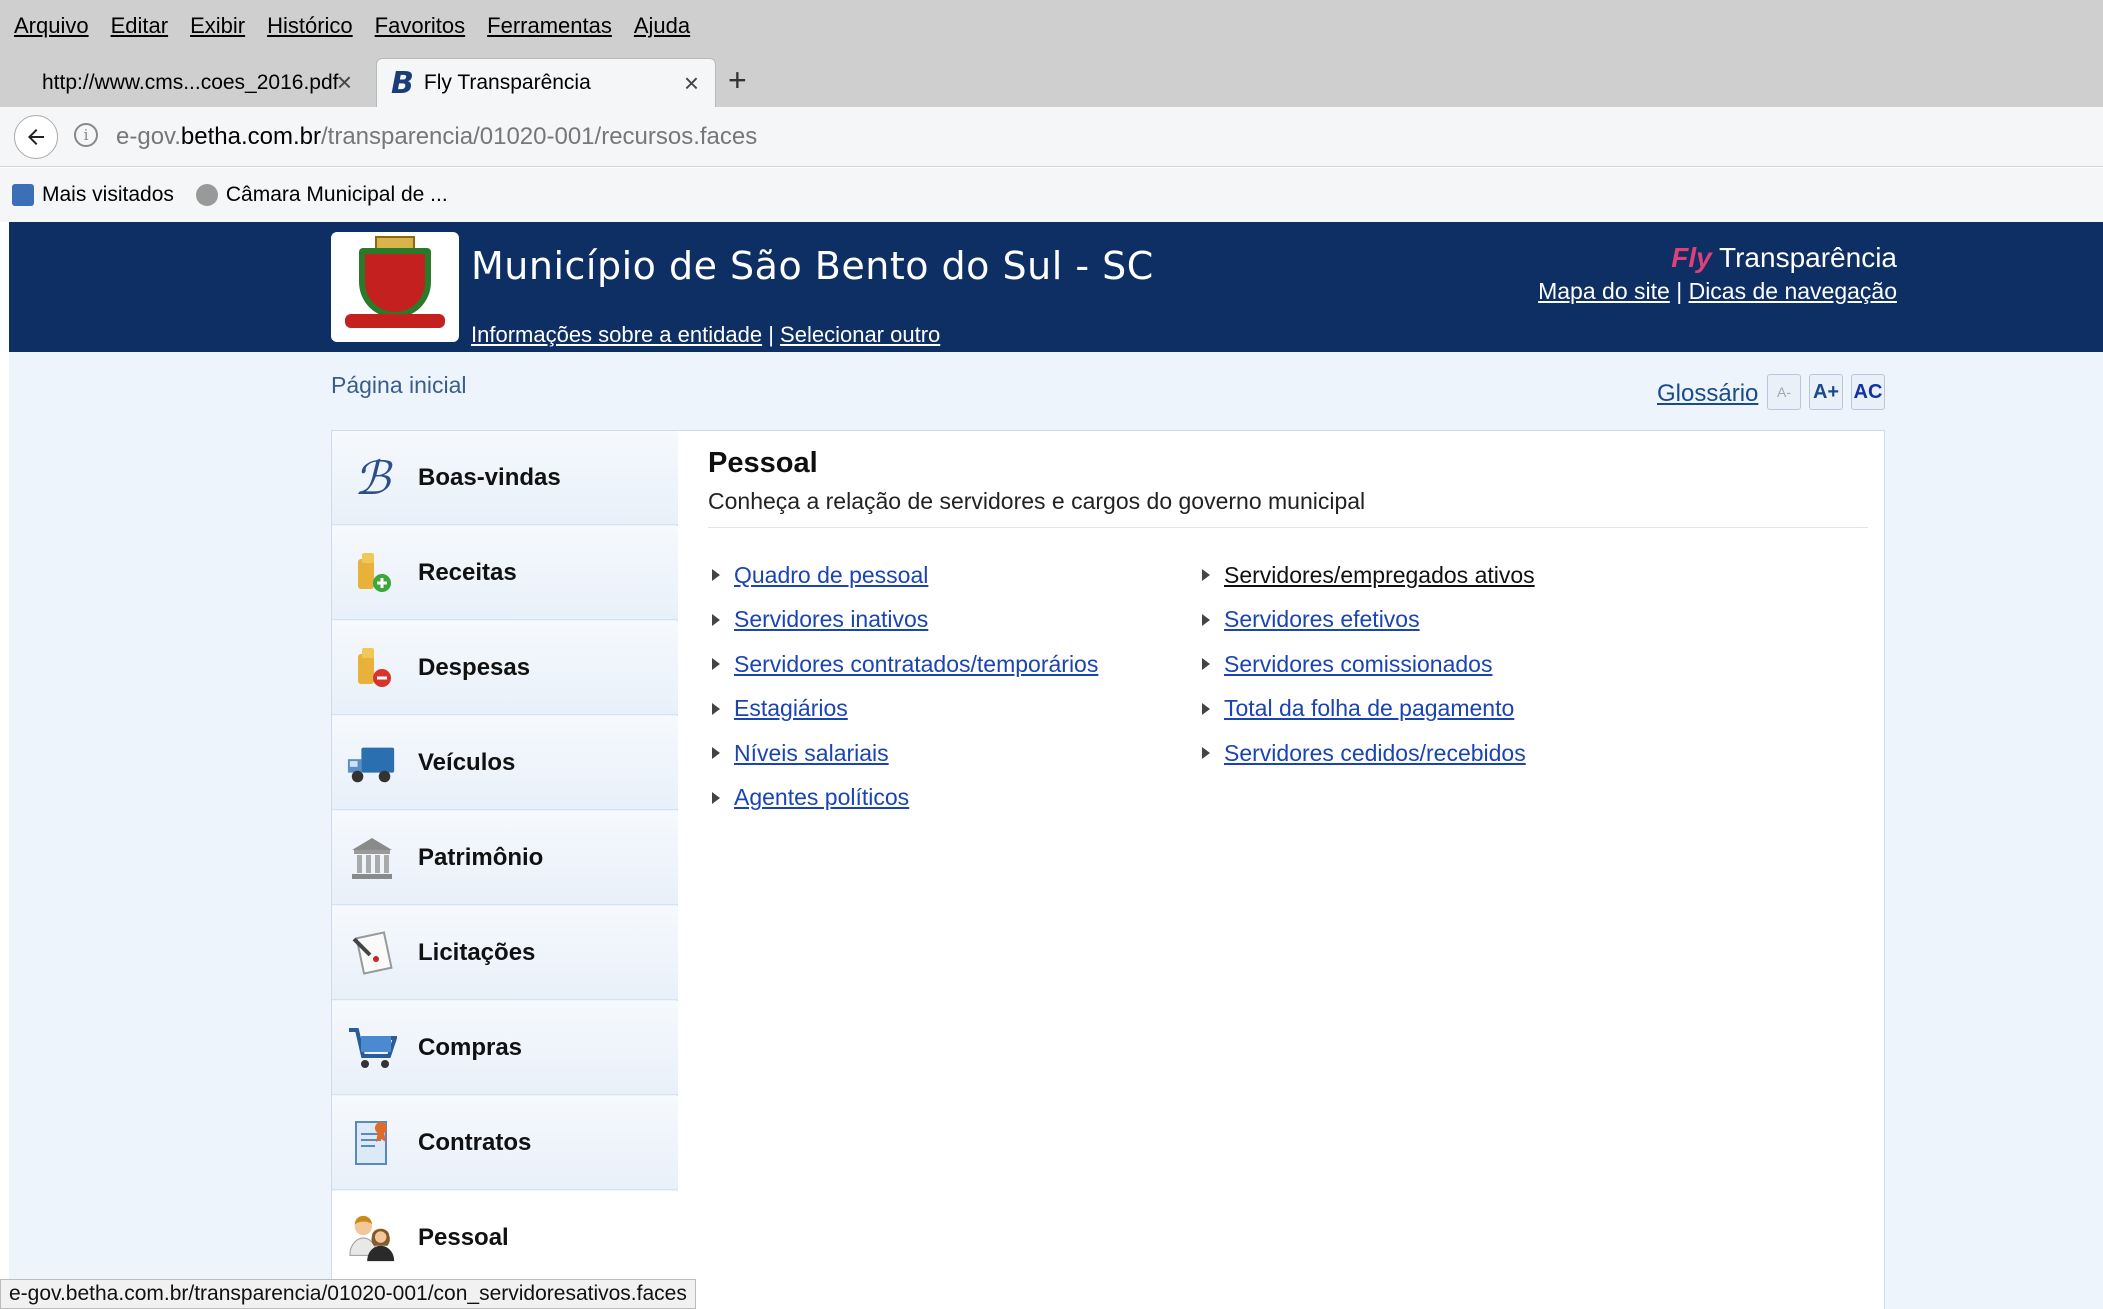 The image size is (2103, 1309). Describe the element at coordinates (1784, 257) in the screenshot. I see `fly-brand: Fly Transparência` at that location.